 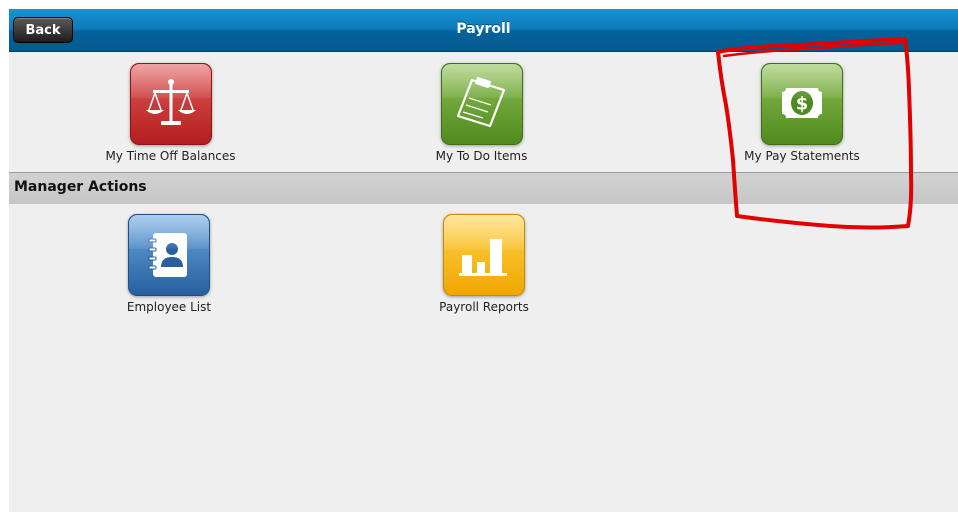 What do you see at coordinates (481, 104) in the screenshot?
I see `clipboard-icon` at bounding box center [481, 104].